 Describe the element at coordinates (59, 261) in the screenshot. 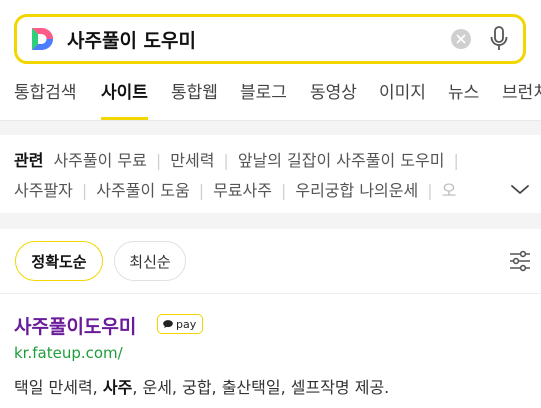

I see `sort-accuracy-button: 정확도순` at that location.